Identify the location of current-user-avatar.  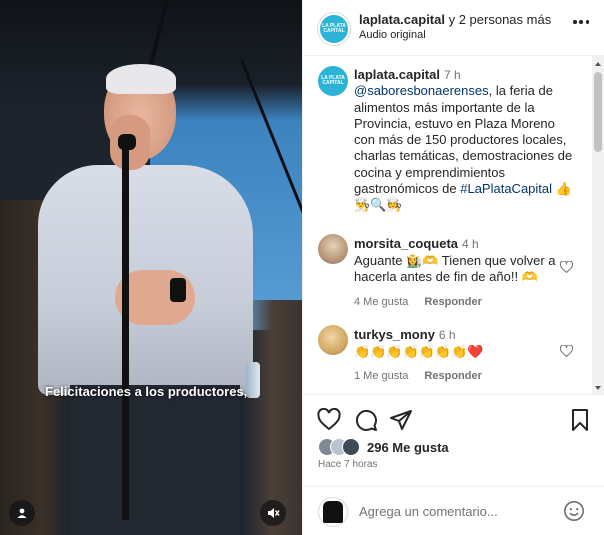
(333, 512).